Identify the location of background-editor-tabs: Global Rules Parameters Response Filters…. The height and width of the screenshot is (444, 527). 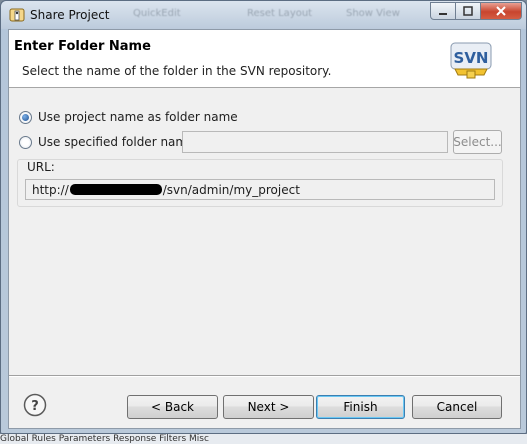
(263, 439).